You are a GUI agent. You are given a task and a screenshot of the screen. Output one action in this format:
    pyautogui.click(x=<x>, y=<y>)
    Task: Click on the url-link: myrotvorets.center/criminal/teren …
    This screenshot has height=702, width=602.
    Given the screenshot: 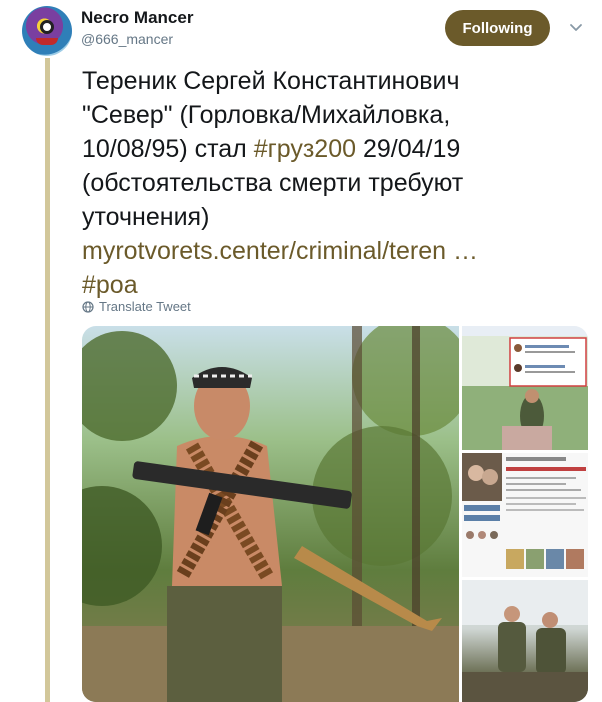 What is the action you would take?
    pyautogui.click(x=337, y=251)
    